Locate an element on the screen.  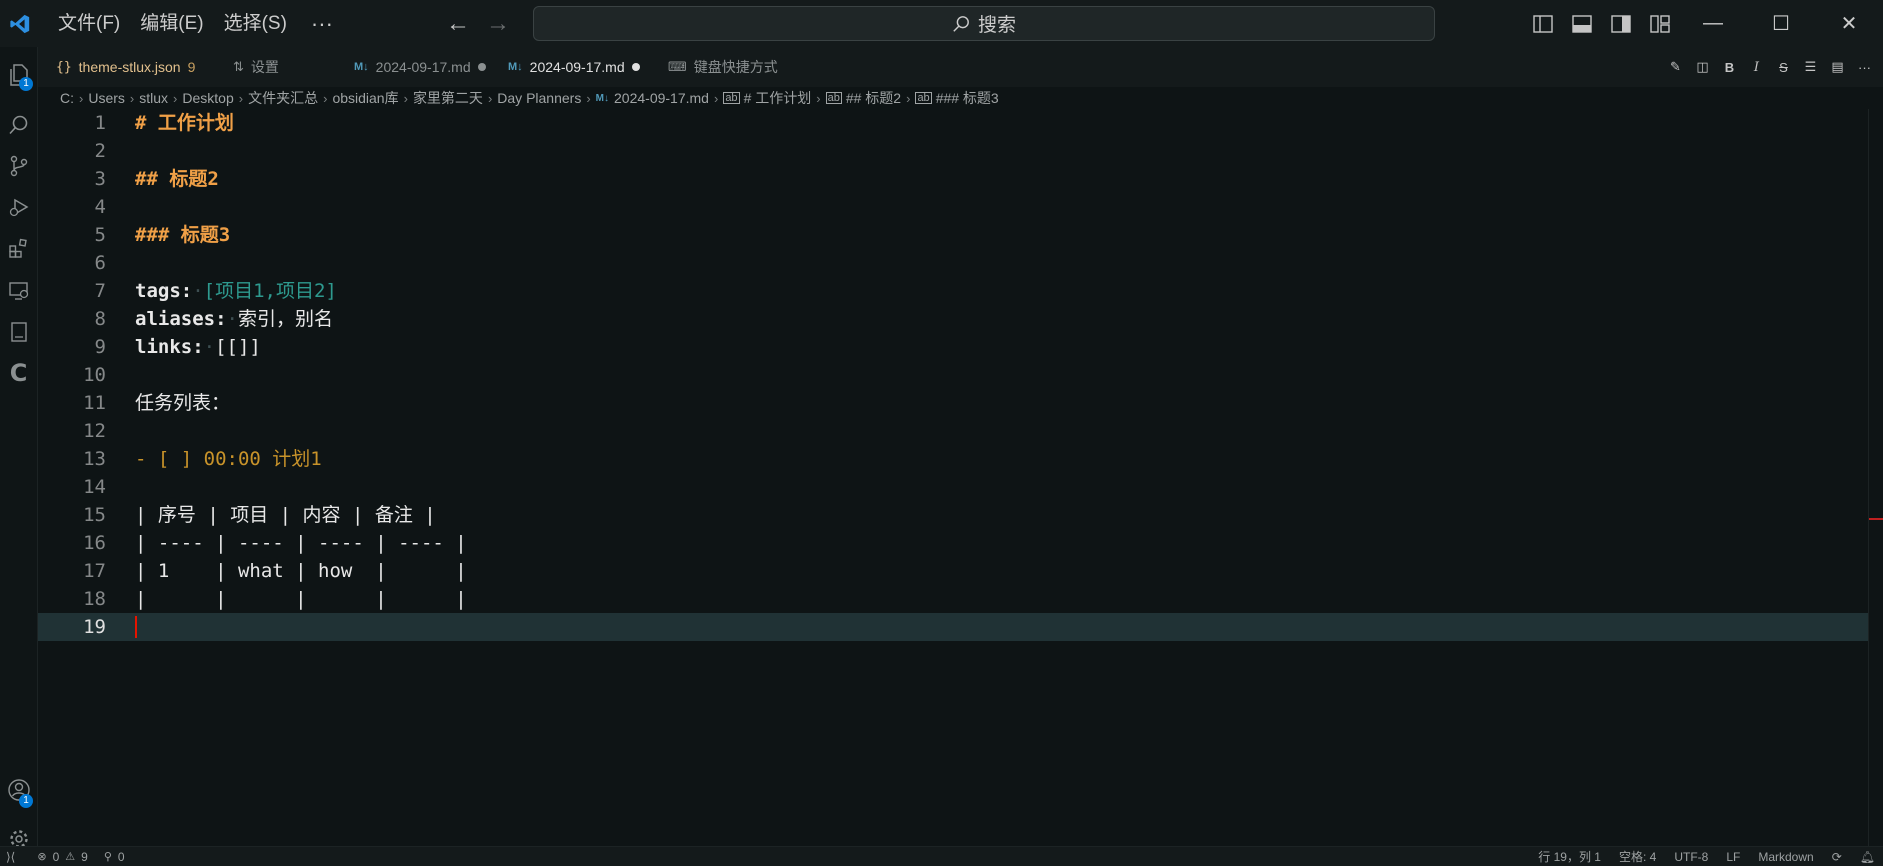
ports-count: 0 is located at coordinates (121, 857).